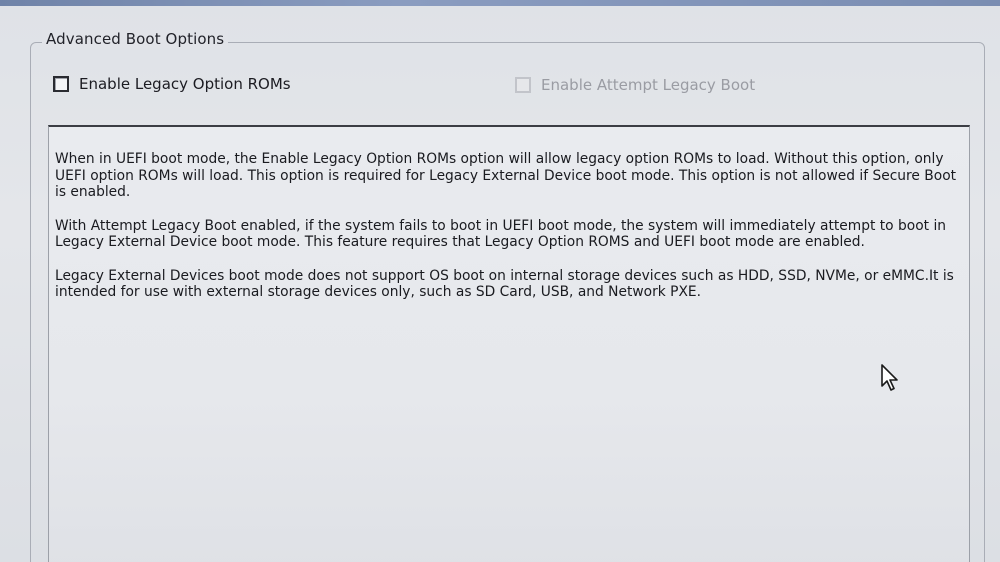 The width and height of the screenshot is (1000, 562). What do you see at coordinates (135, 39) in the screenshot?
I see `group-title: Advanced Boot Options` at bounding box center [135, 39].